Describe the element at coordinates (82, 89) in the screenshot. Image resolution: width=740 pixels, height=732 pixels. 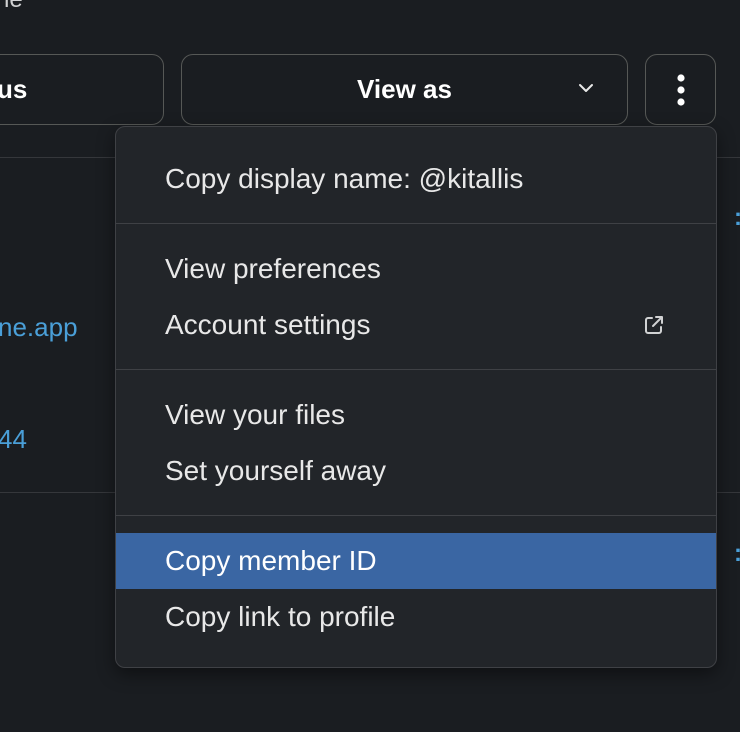
I see `status-button: us` at that location.